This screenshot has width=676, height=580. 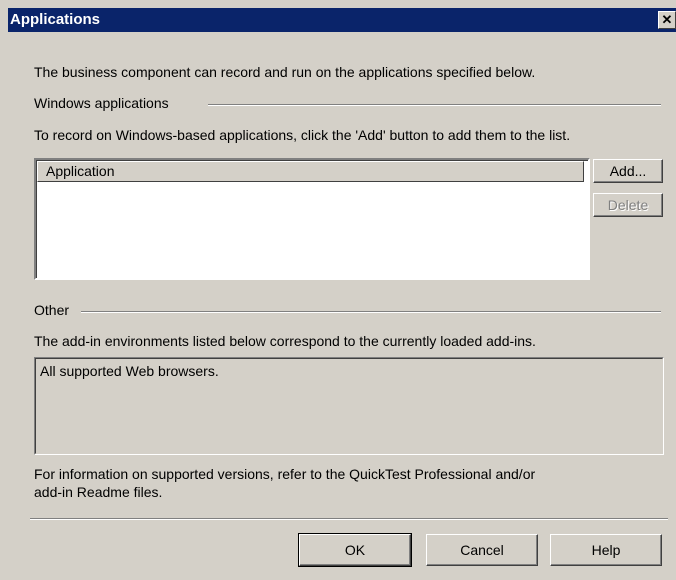 I want to click on footer-separator, so click(x=349, y=519).